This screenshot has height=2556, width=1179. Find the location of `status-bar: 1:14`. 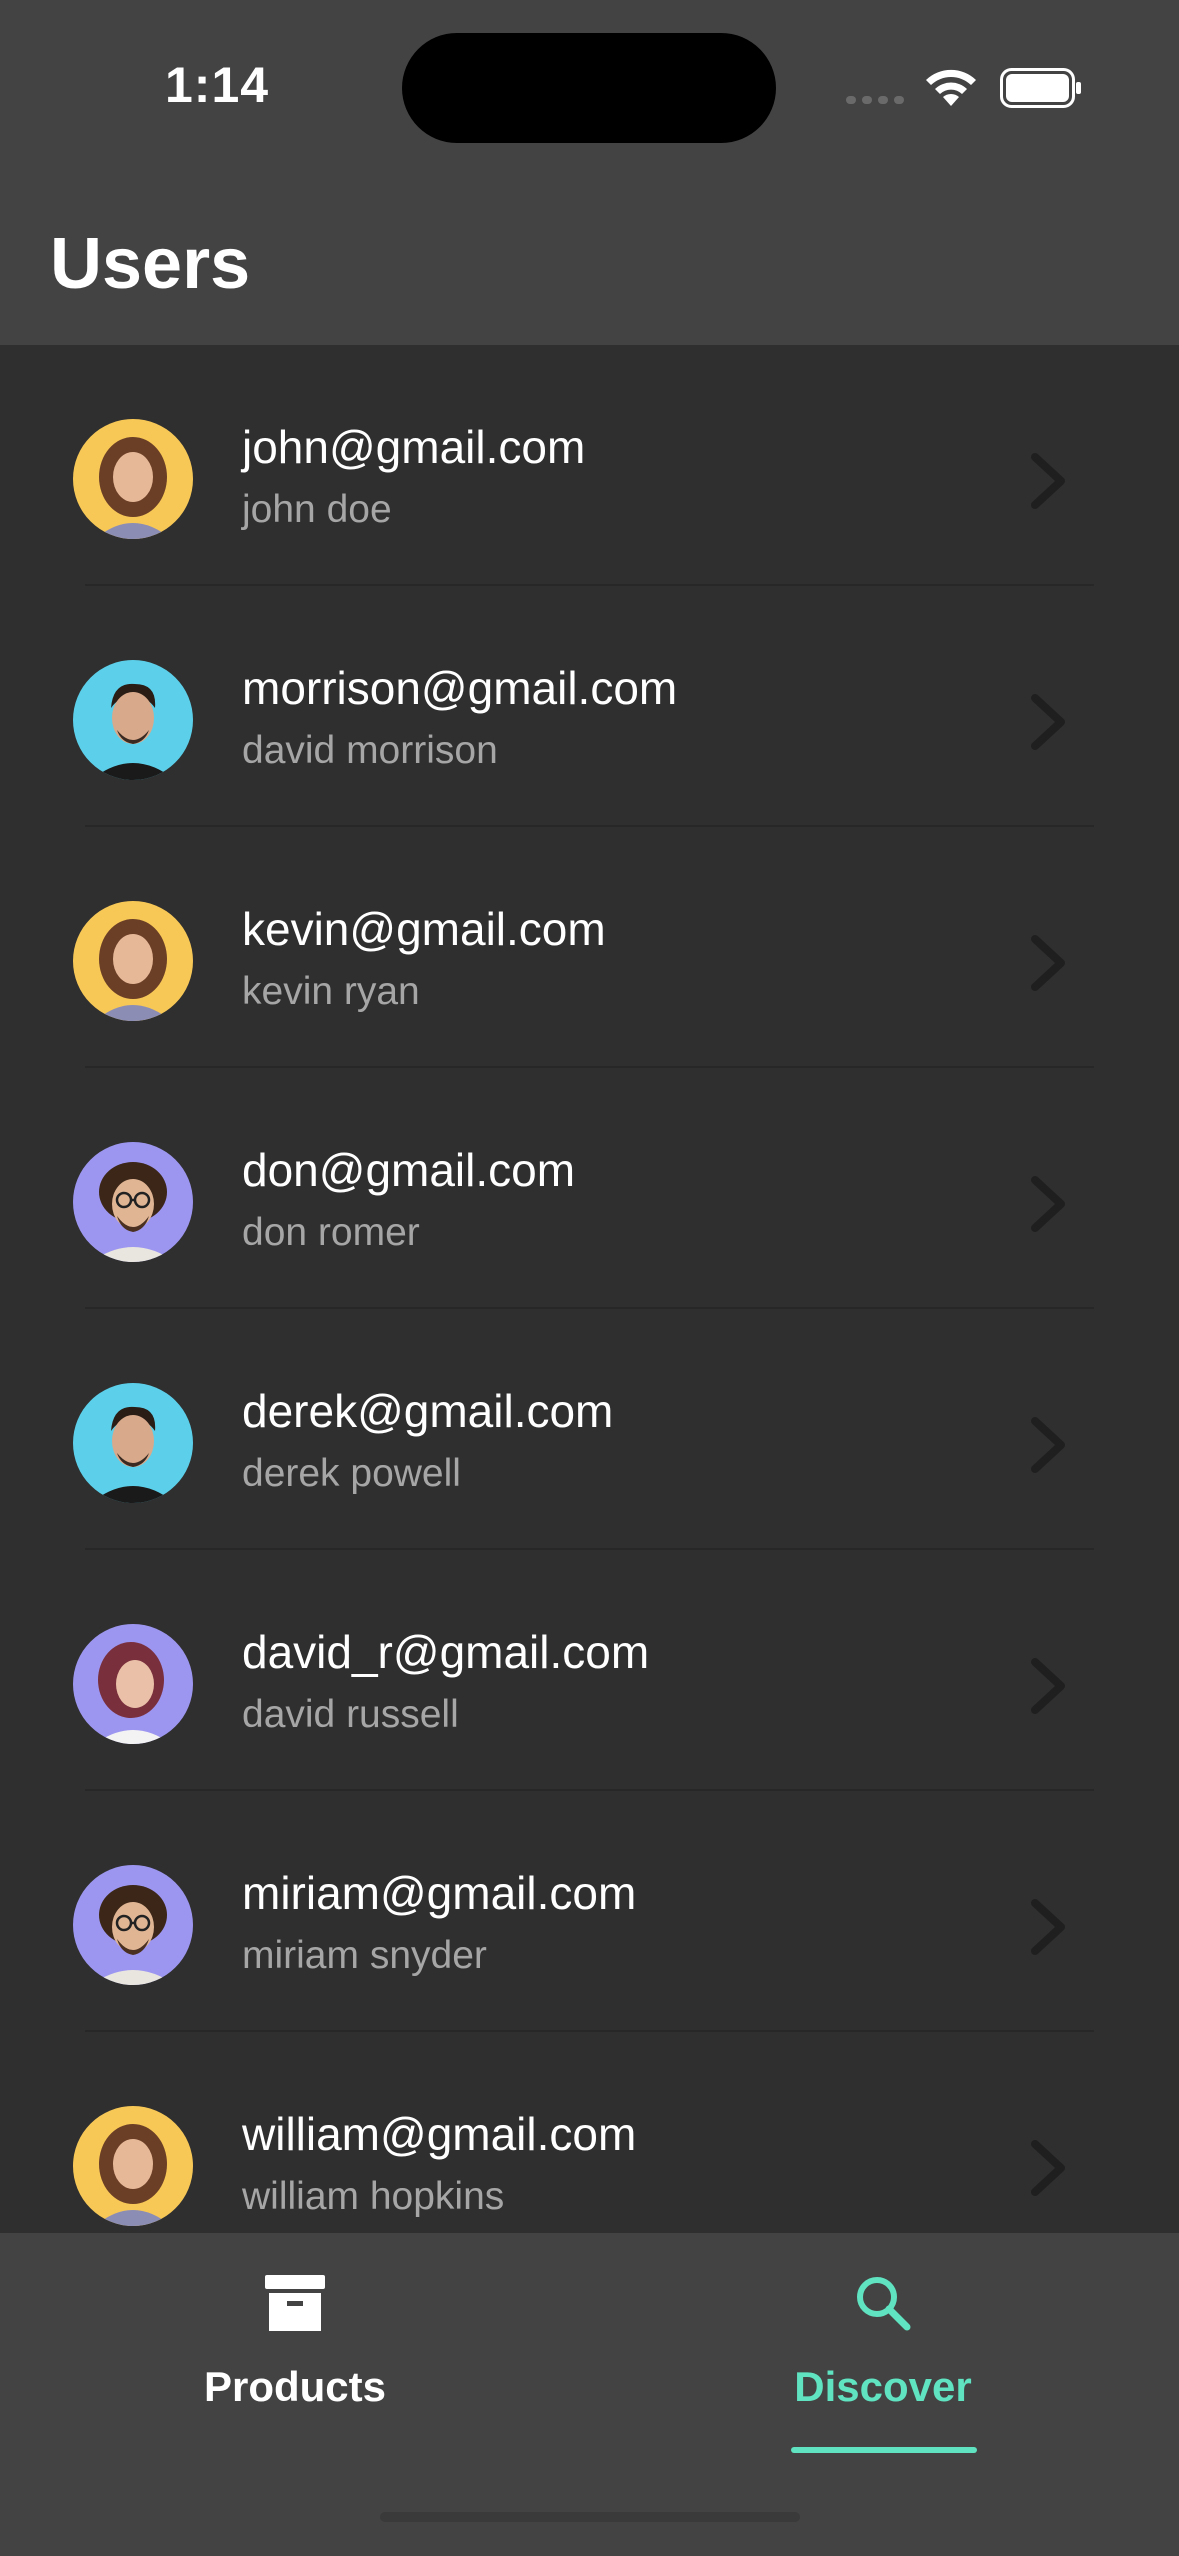

status-bar: 1:14 is located at coordinates (589, 87).